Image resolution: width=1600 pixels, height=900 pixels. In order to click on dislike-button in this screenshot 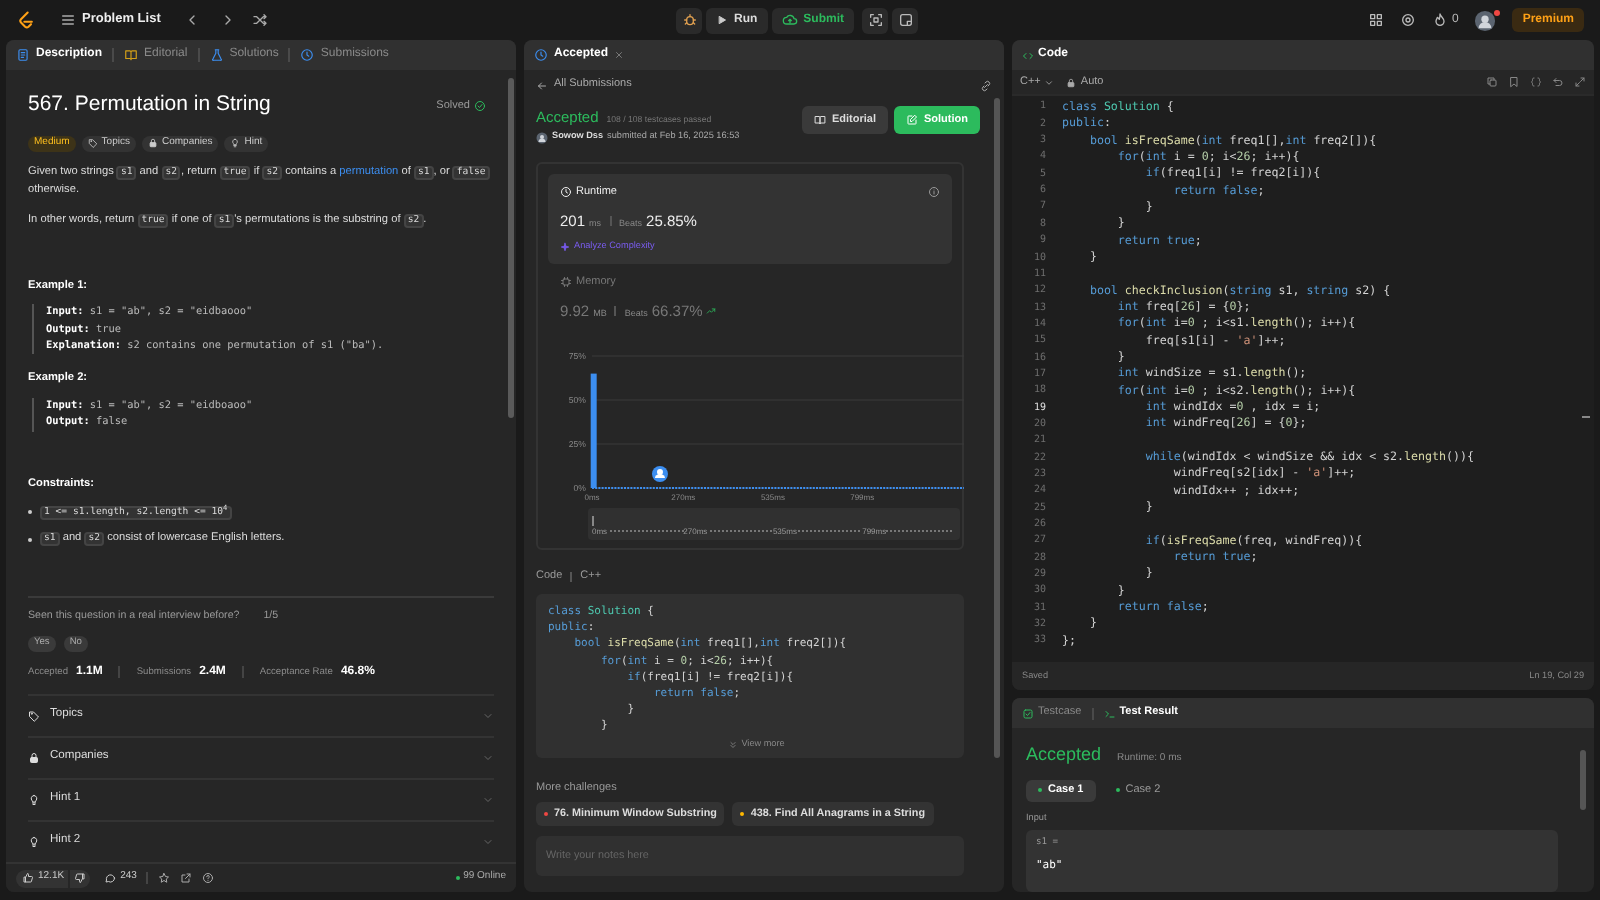, I will do `click(80, 878)`.